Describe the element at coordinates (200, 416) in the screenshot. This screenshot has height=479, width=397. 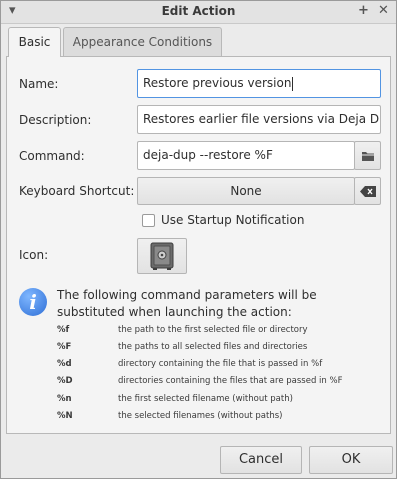
I see `param-description: the selected filenames (without paths)` at that location.